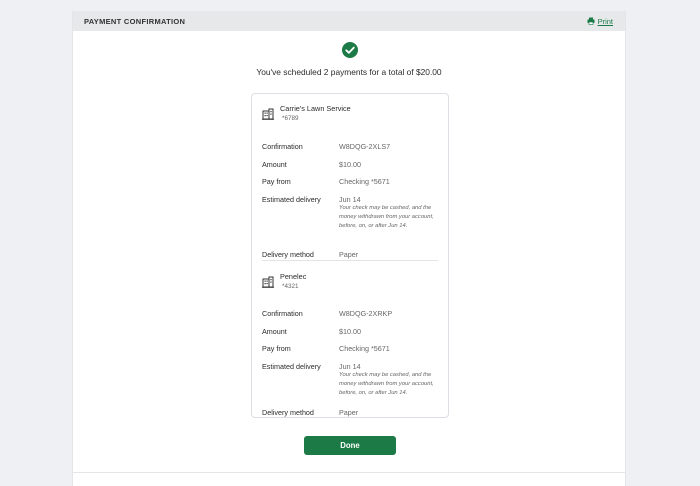 Image resolution: width=700 pixels, height=486 pixels. I want to click on footer-divider, so click(349, 472).